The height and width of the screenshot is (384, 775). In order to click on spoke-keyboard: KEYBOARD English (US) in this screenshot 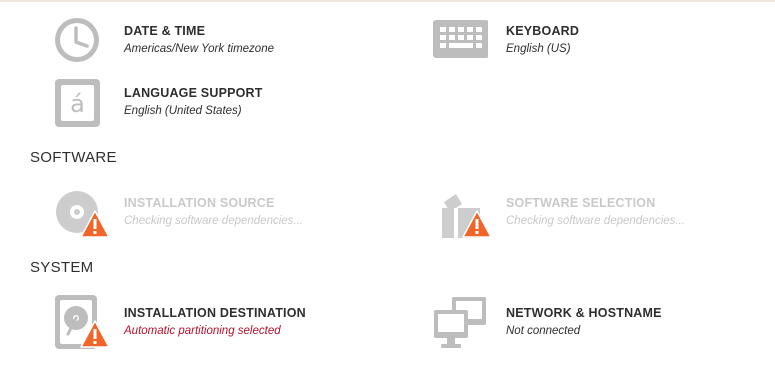, I will do `click(597, 40)`.